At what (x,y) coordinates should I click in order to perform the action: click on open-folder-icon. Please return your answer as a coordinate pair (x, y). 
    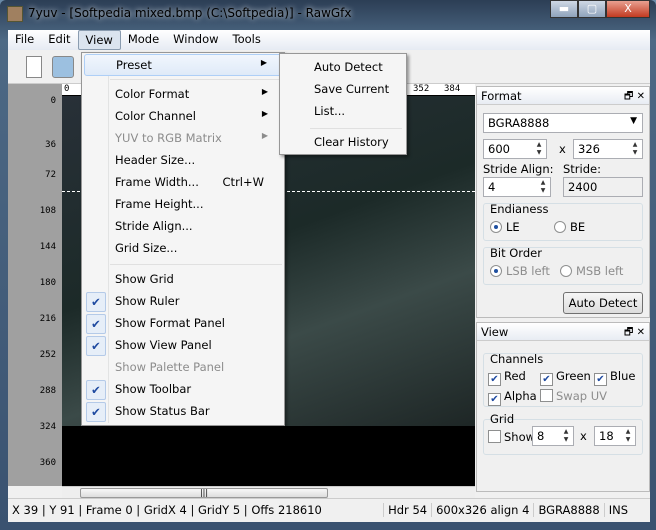
    Looking at the image, I should click on (63, 67).